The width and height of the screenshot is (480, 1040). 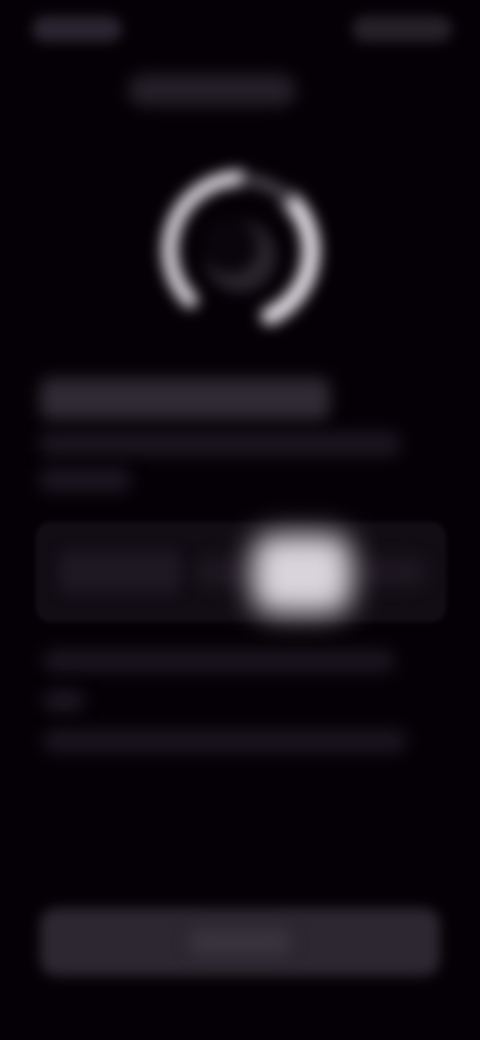 I want to click on status-bar, so click(x=240, y=30).